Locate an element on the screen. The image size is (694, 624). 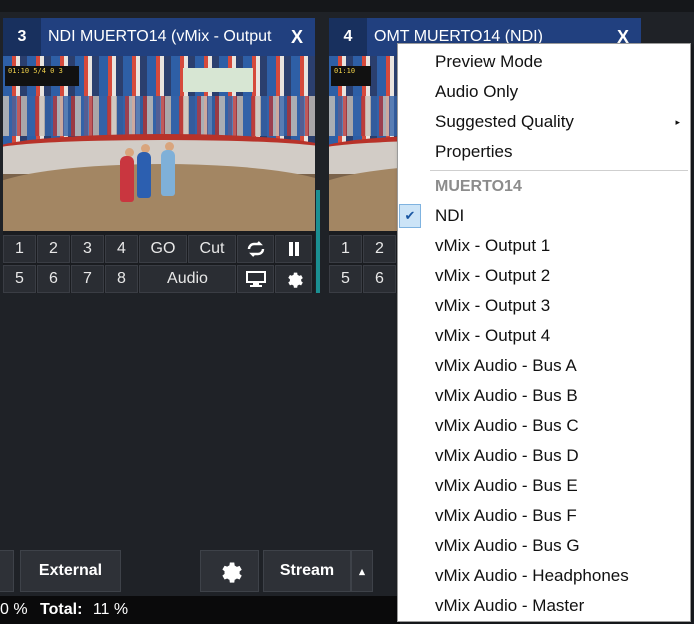
input-number: 4 is located at coordinates (348, 37).